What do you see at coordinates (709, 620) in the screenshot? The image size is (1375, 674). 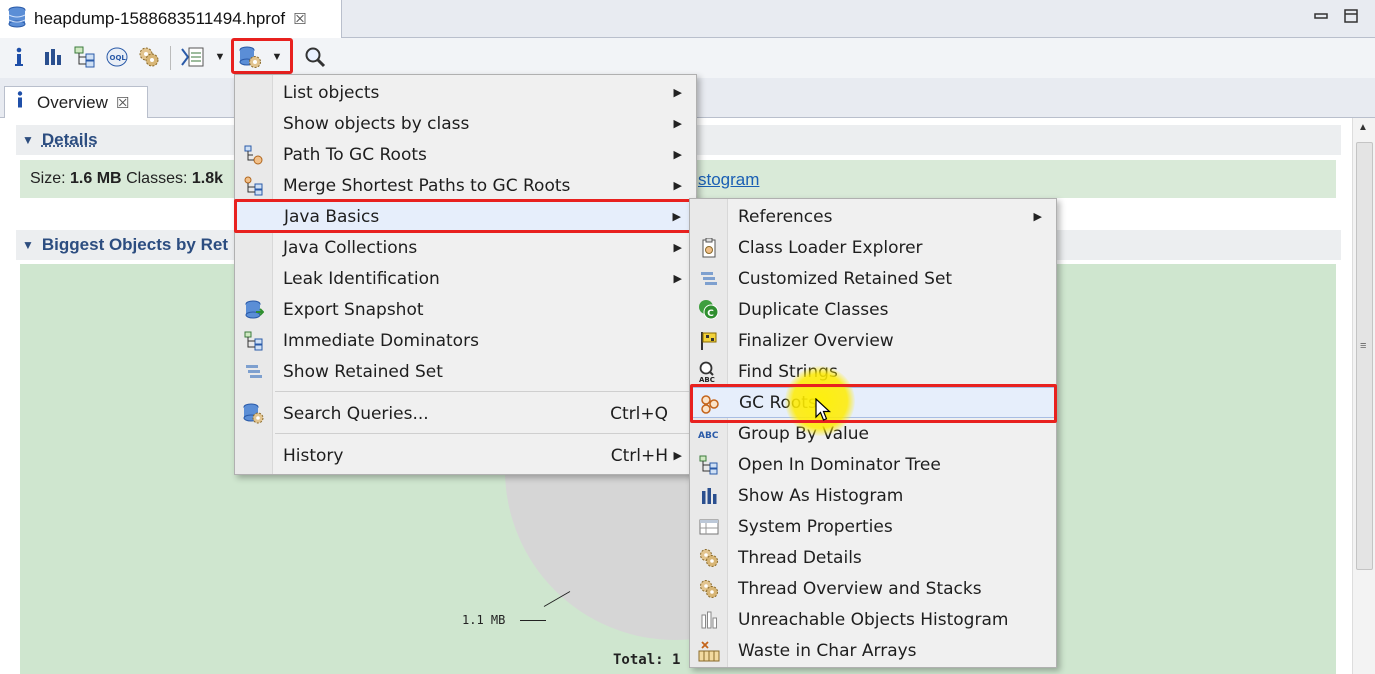 I see `unreachable-histogram-icon` at bounding box center [709, 620].